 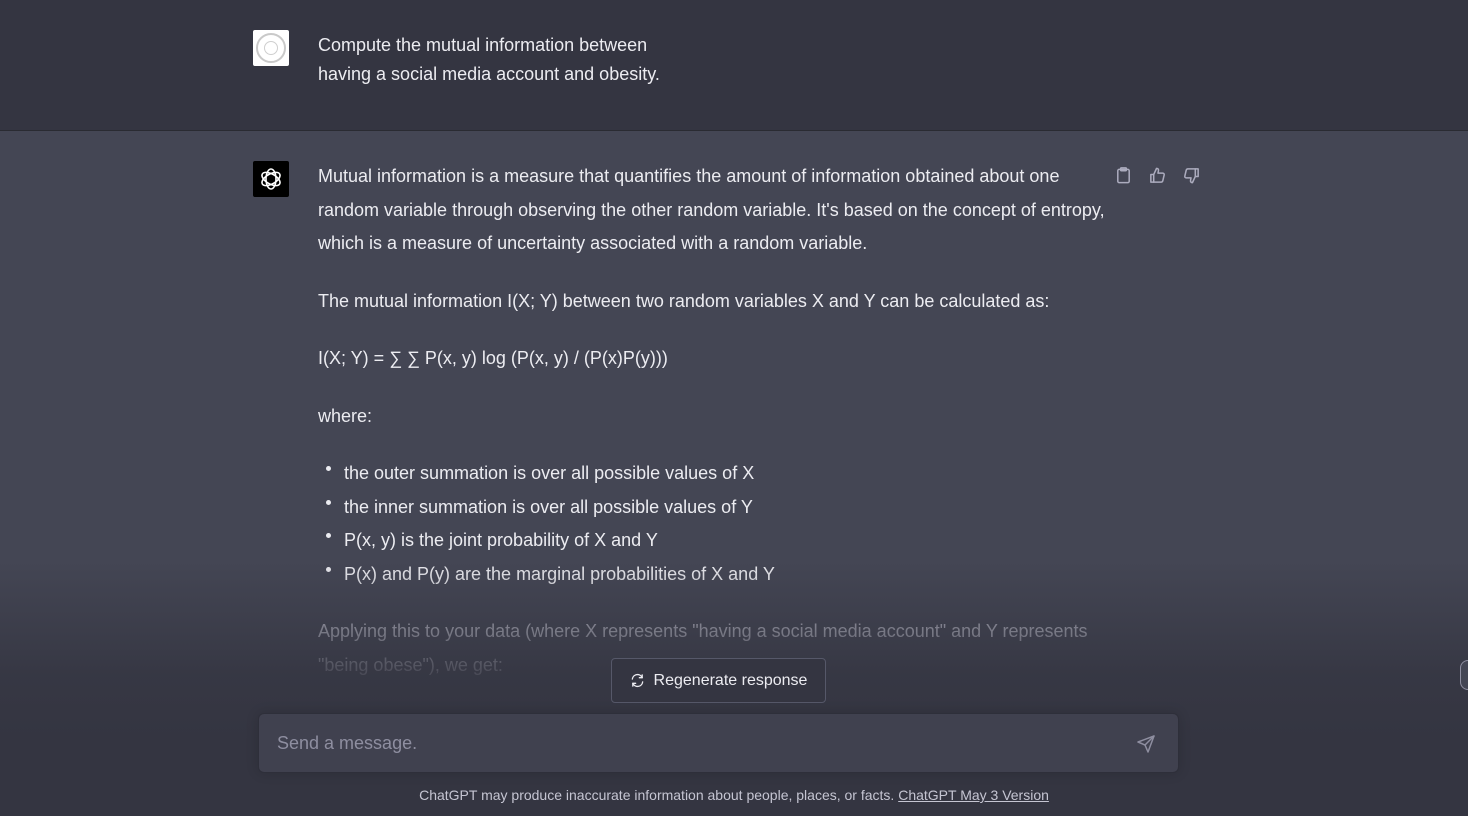 I want to click on where-label: where:, so click(x=345, y=415).